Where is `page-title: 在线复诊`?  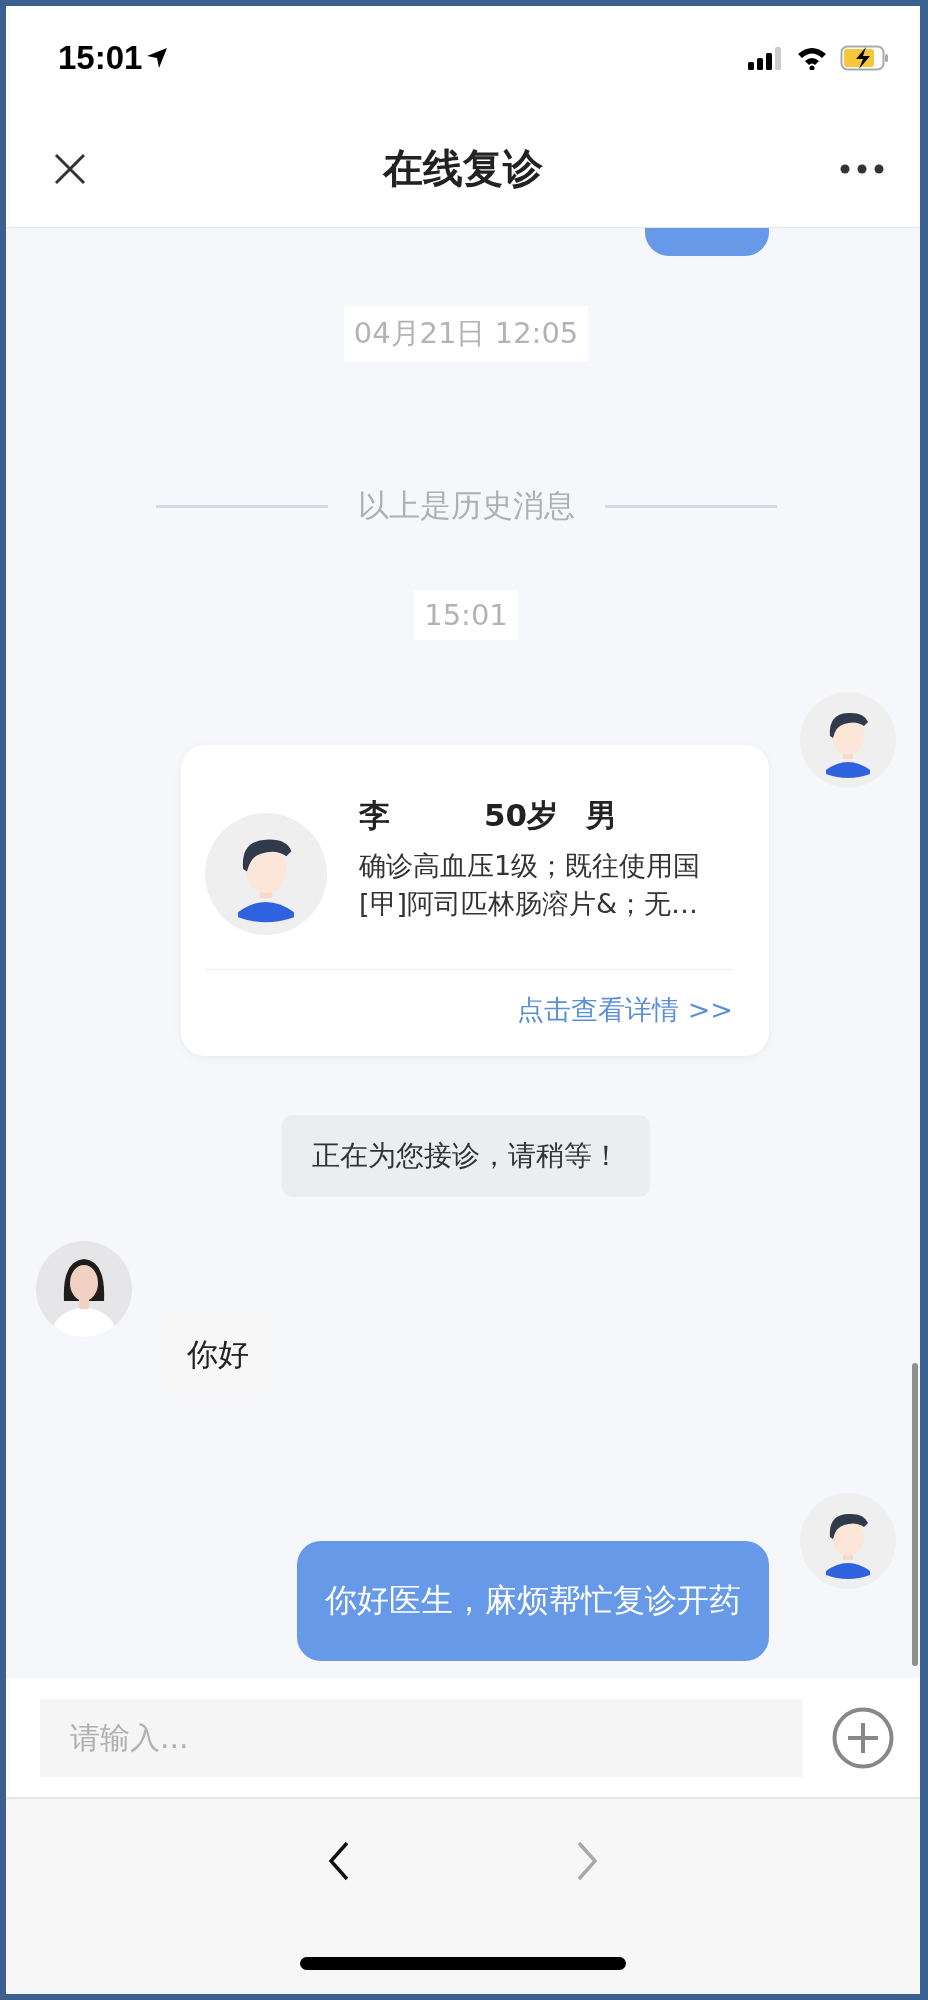 page-title: 在线复诊 is located at coordinates (462, 168).